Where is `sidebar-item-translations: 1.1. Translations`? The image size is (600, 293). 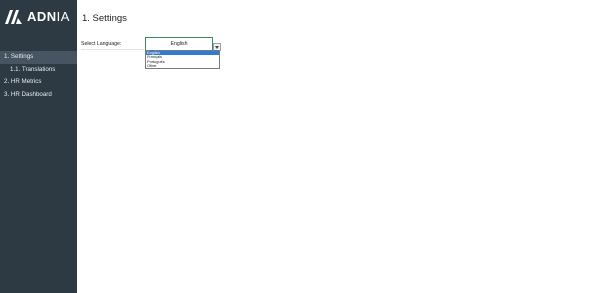
sidebar-item-translations: 1.1. Translations is located at coordinates (38, 70).